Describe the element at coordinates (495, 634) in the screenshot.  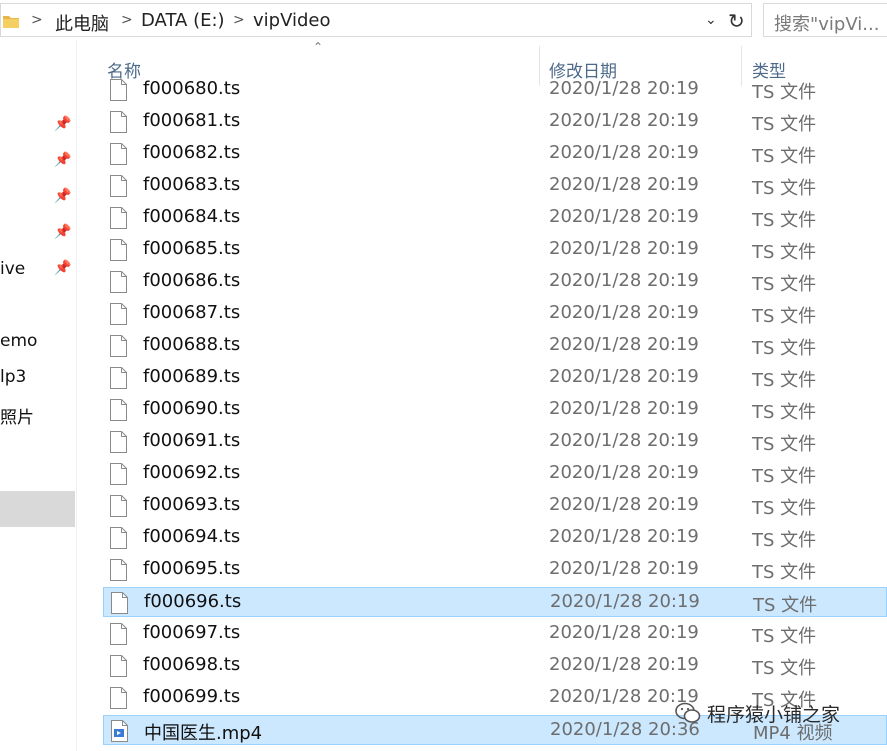
I see `file-row: f000697.ts 2020/1/28 20:19 TS 文件` at that location.